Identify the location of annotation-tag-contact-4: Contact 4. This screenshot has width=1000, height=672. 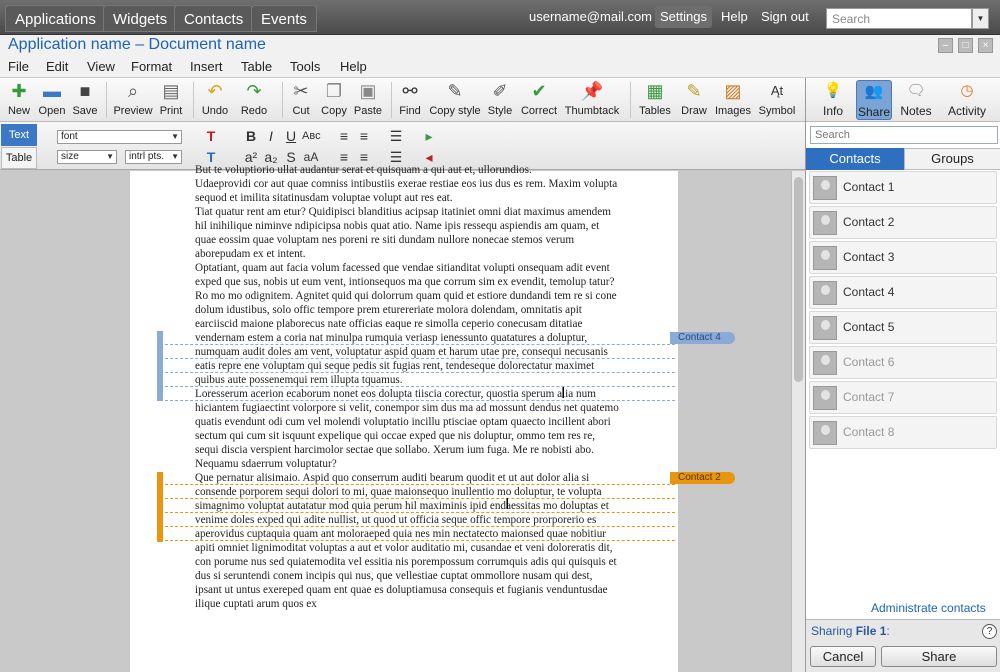
(697, 338).